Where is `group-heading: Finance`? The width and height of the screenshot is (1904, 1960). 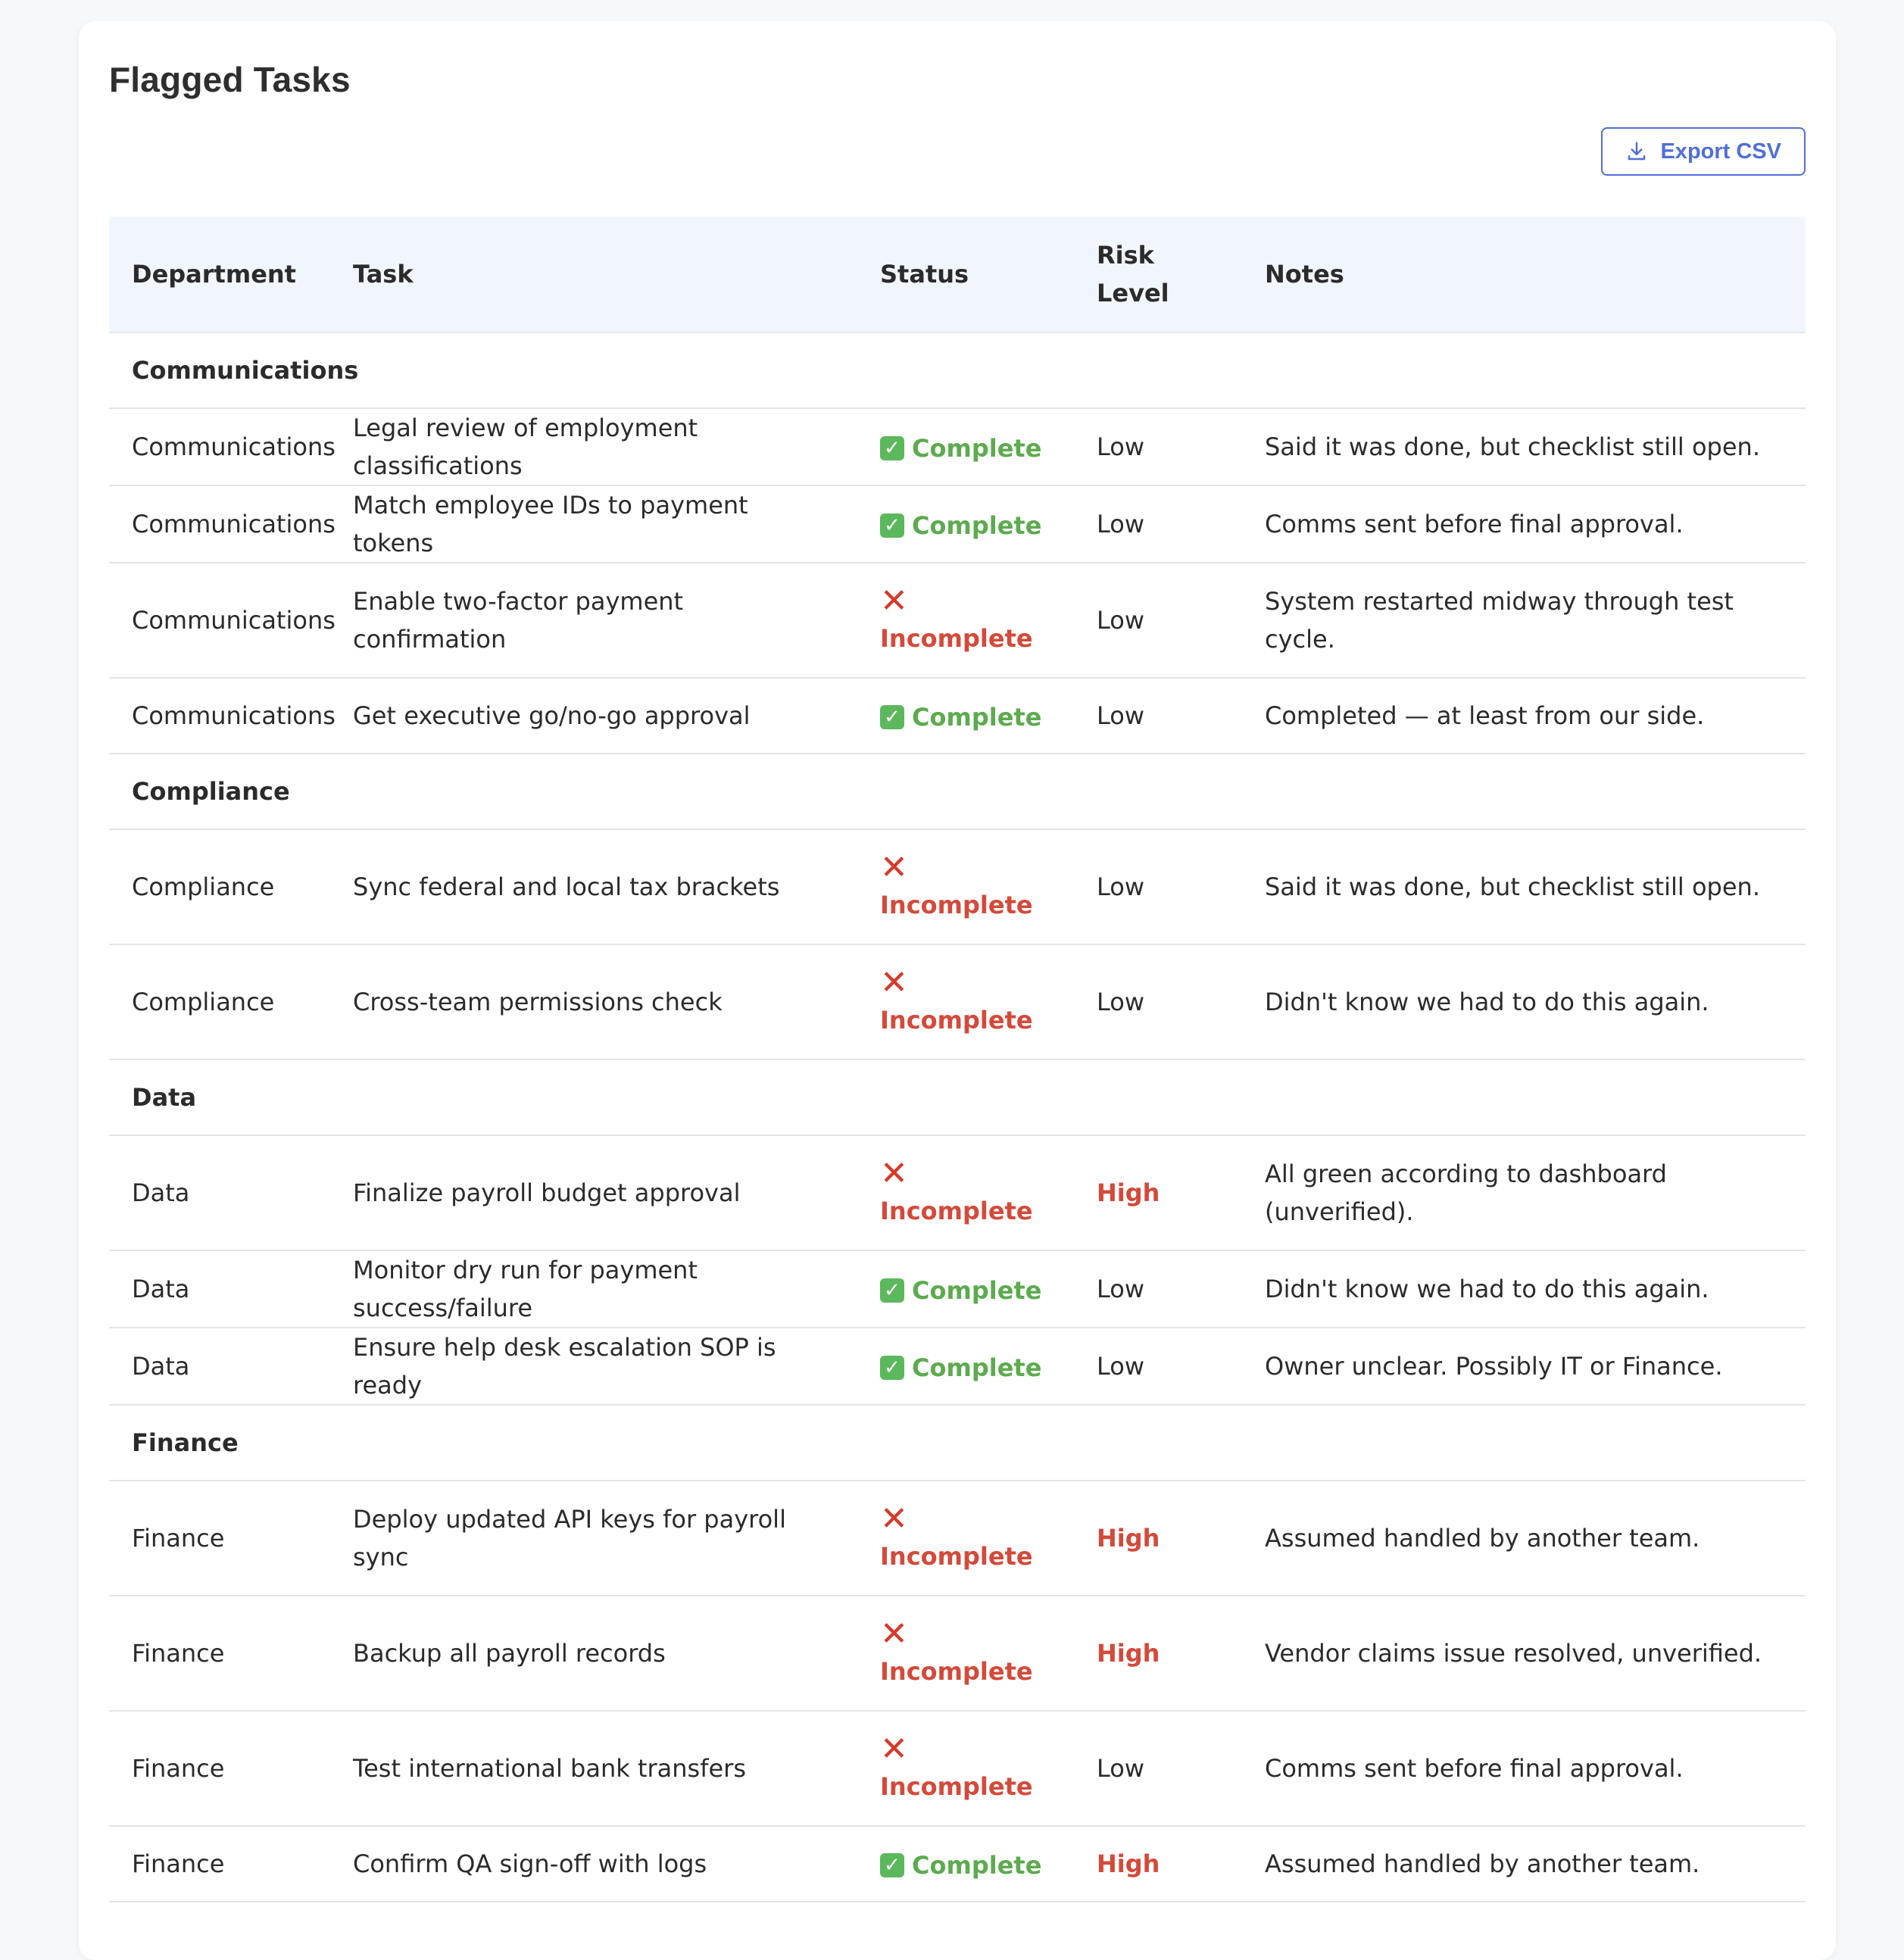
group-heading: Finance is located at coordinates (957, 1443).